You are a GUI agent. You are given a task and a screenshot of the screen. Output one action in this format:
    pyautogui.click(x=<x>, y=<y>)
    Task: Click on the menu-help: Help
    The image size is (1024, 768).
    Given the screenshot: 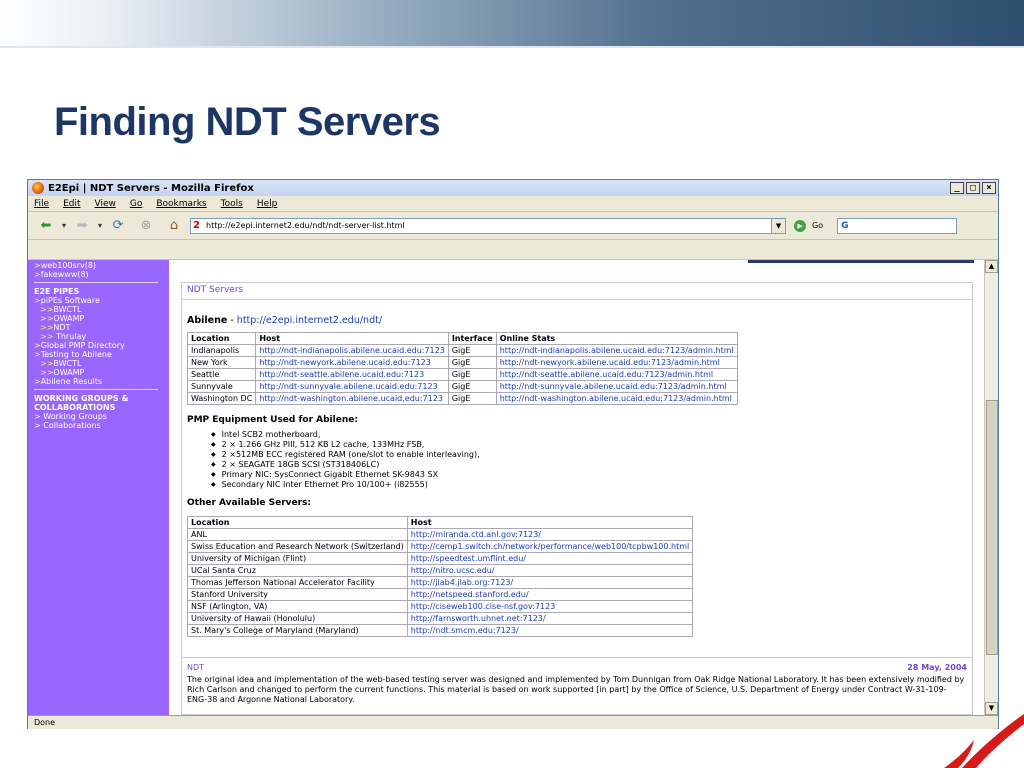 What is the action you would take?
    pyautogui.click(x=267, y=204)
    